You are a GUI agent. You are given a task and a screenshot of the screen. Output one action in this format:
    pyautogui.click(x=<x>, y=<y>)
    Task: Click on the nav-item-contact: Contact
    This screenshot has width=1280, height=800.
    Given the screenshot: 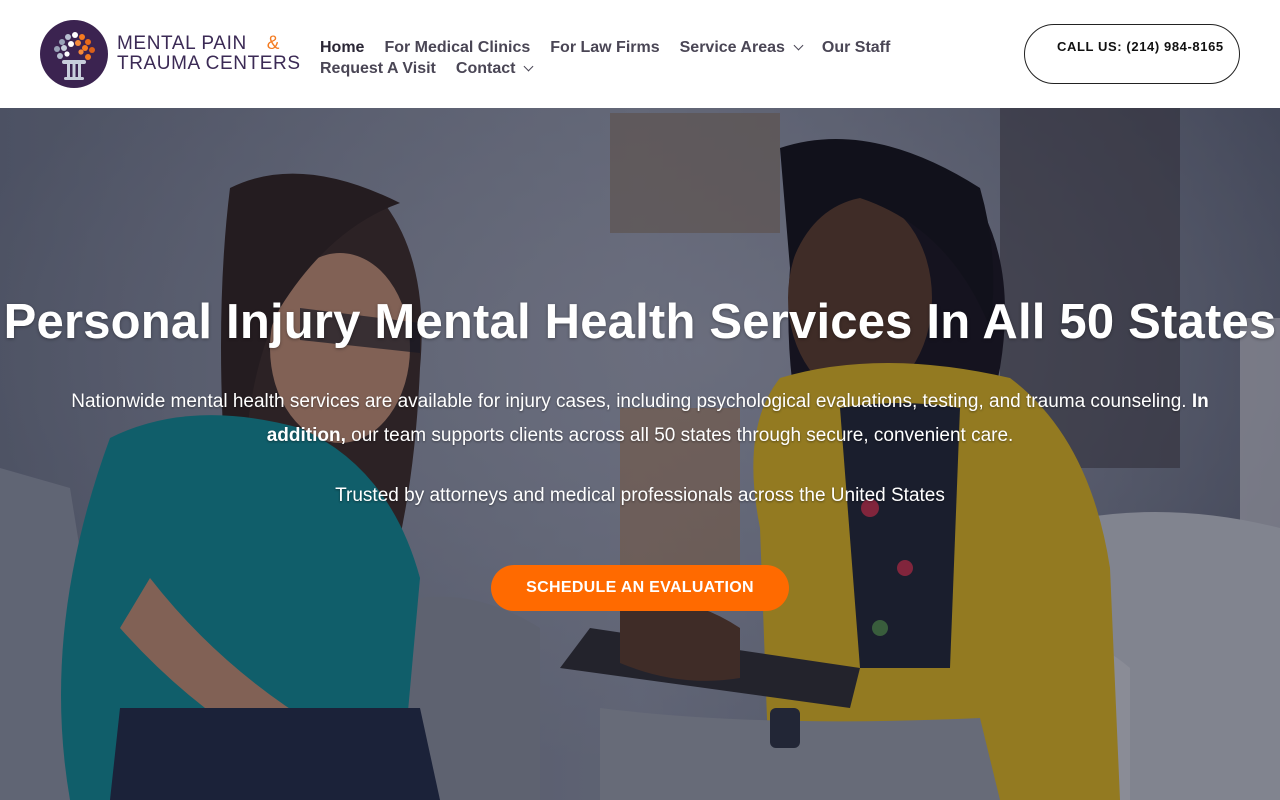 What is the action you would take?
    pyautogui.click(x=494, y=68)
    